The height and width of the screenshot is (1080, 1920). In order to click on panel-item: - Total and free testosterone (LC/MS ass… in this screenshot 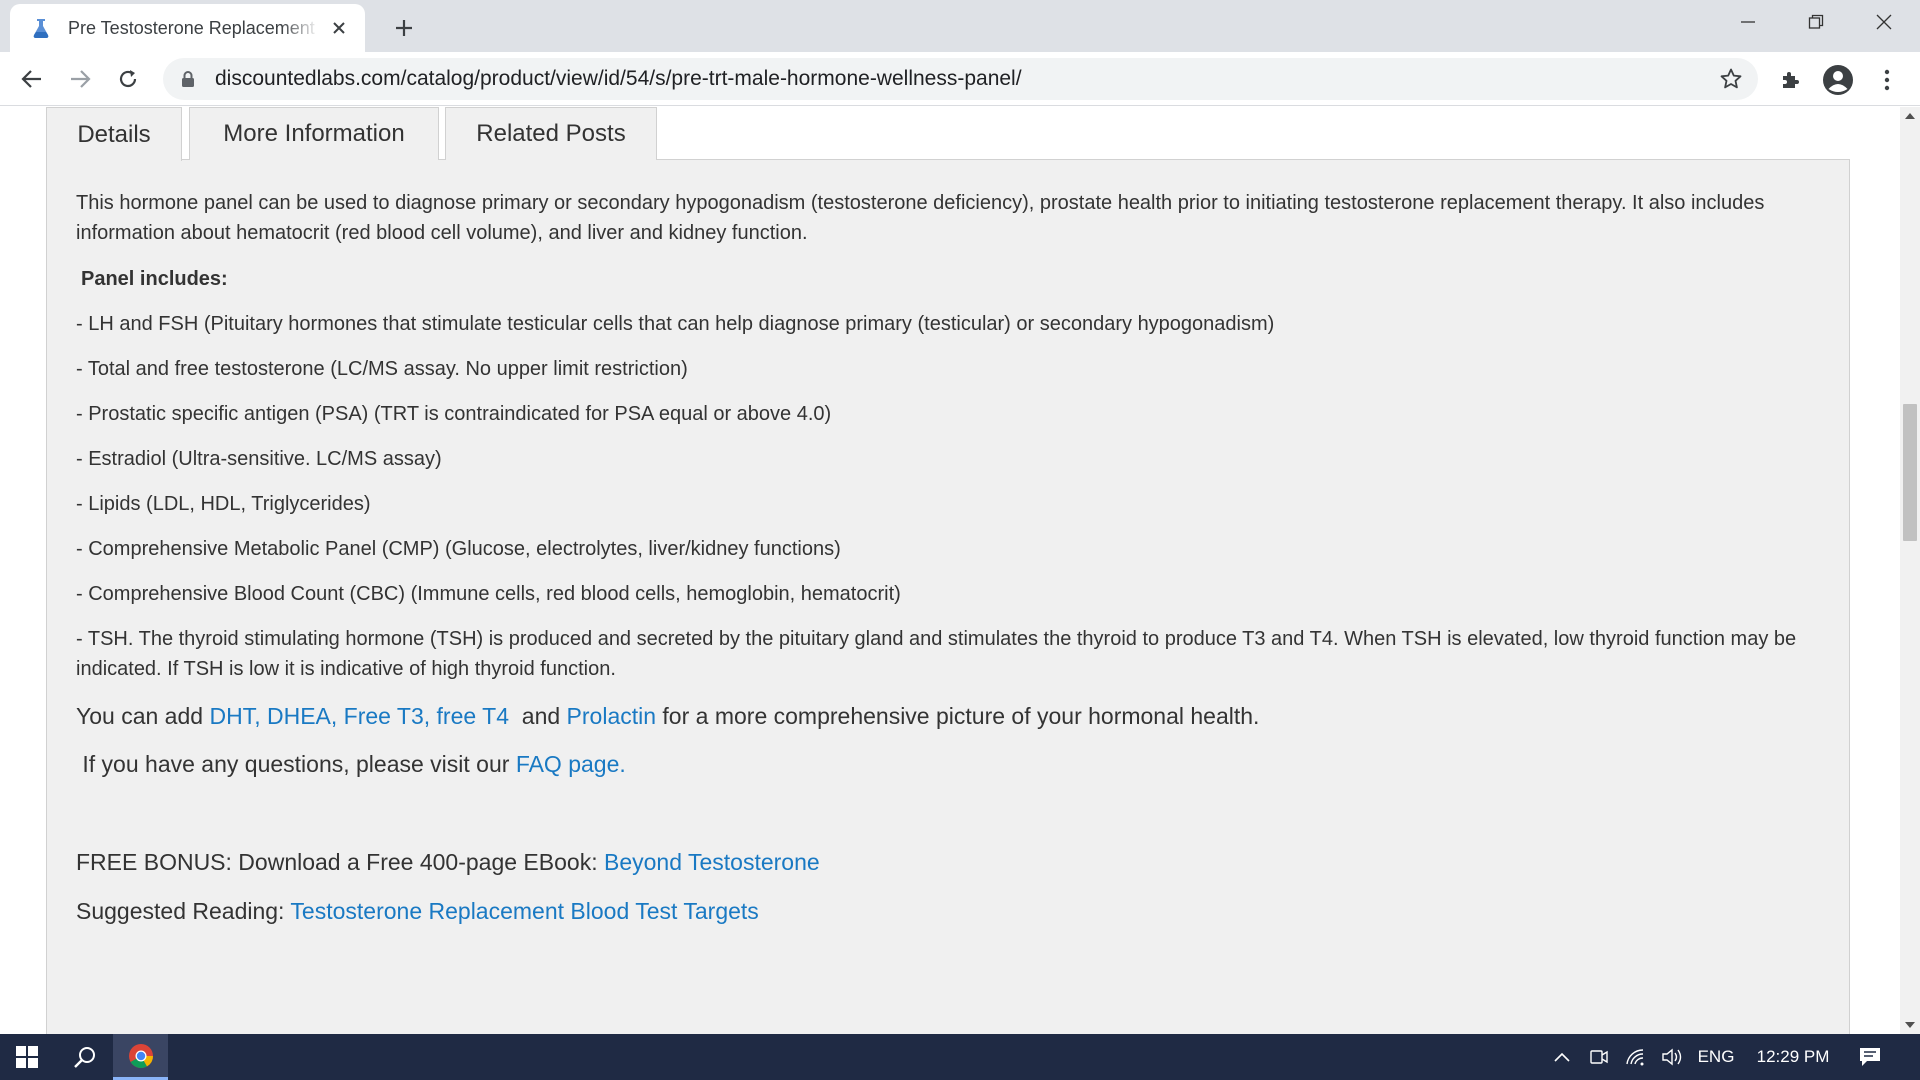, I will do `click(382, 369)`.